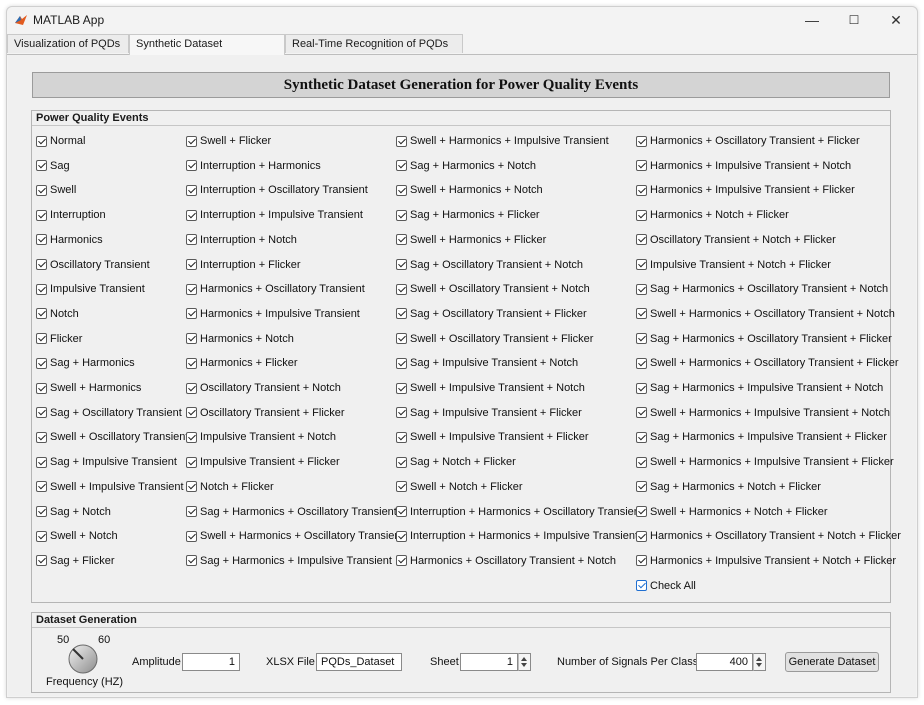 The width and height of the screenshot is (924, 705). I want to click on event-checkbox: Impulsive Transient + Notch, so click(261, 437).